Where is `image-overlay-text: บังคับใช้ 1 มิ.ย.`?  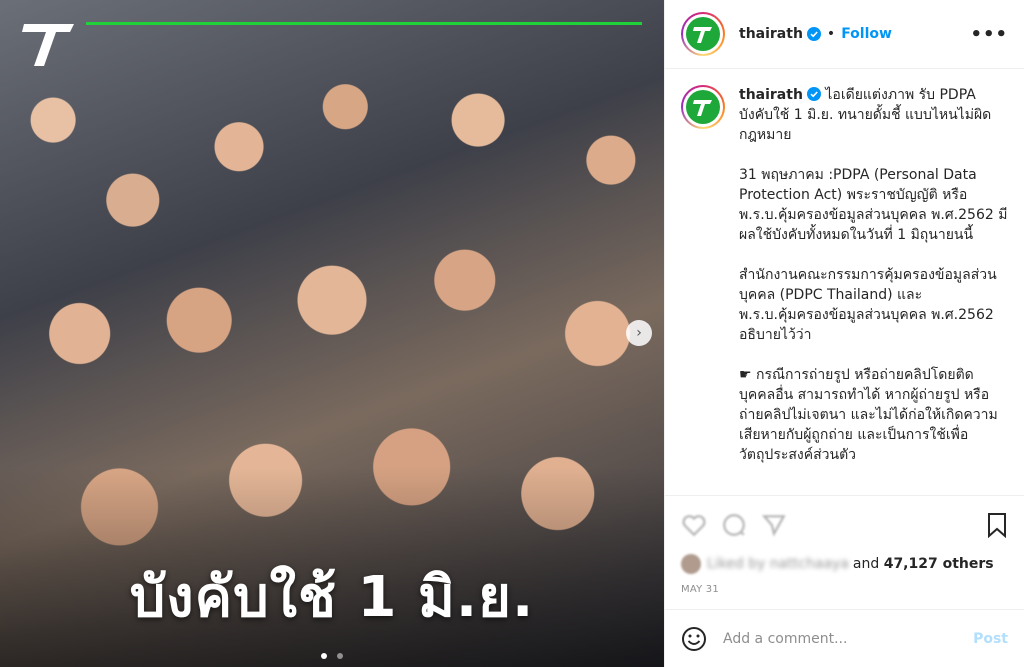 image-overlay-text: บังคับใช้ 1 มิ.ย. is located at coordinates (332, 597).